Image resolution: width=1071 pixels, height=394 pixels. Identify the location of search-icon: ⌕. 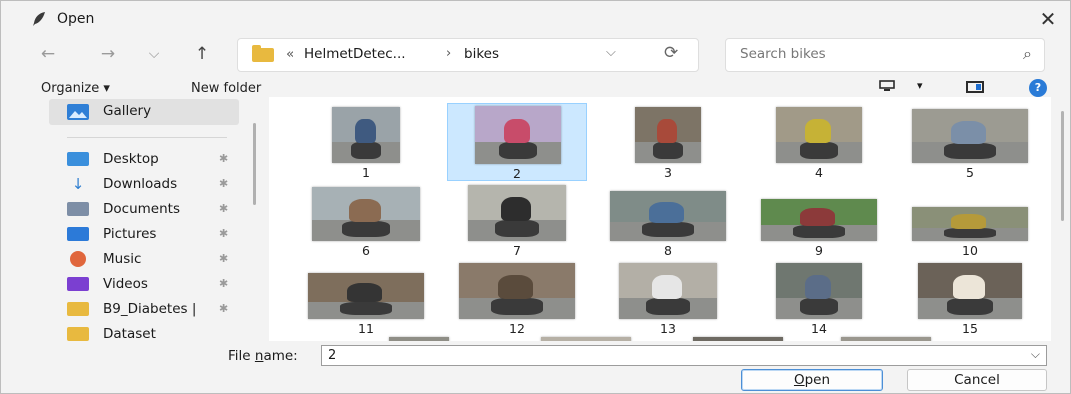
(1027, 54).